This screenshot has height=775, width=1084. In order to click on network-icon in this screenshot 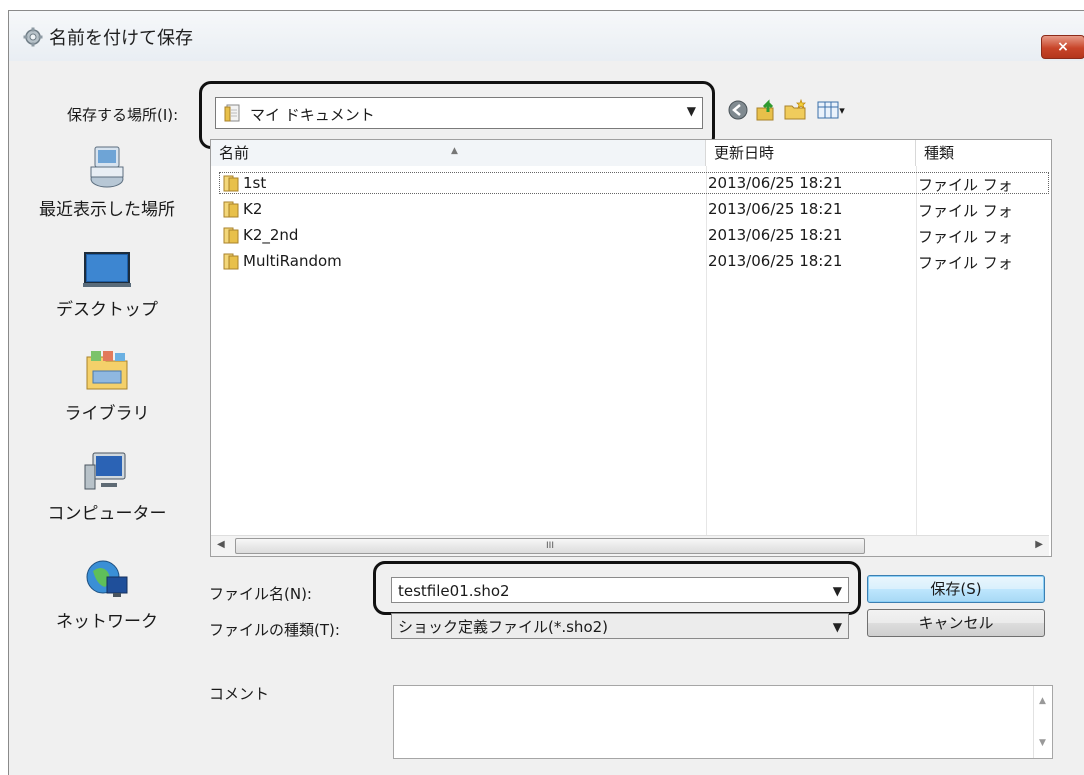, I will do `click(107, 578)`.